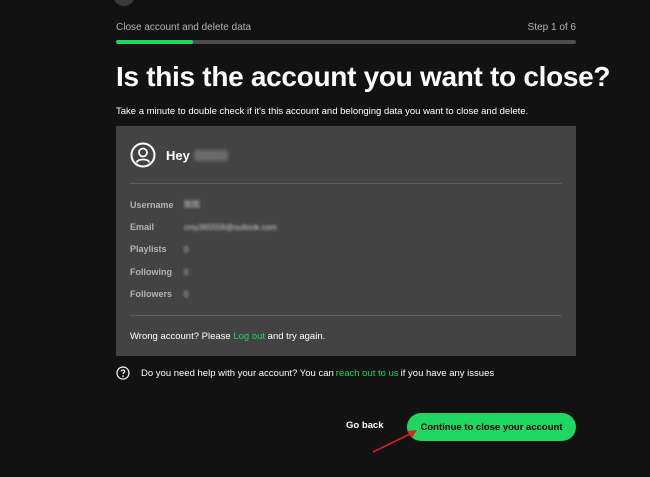 The width and height of the screenshot is (650, 477). Describe the element at coordinates (367, 373) in the screenshot. I see `reach-out-link: reach out to us` at that location.